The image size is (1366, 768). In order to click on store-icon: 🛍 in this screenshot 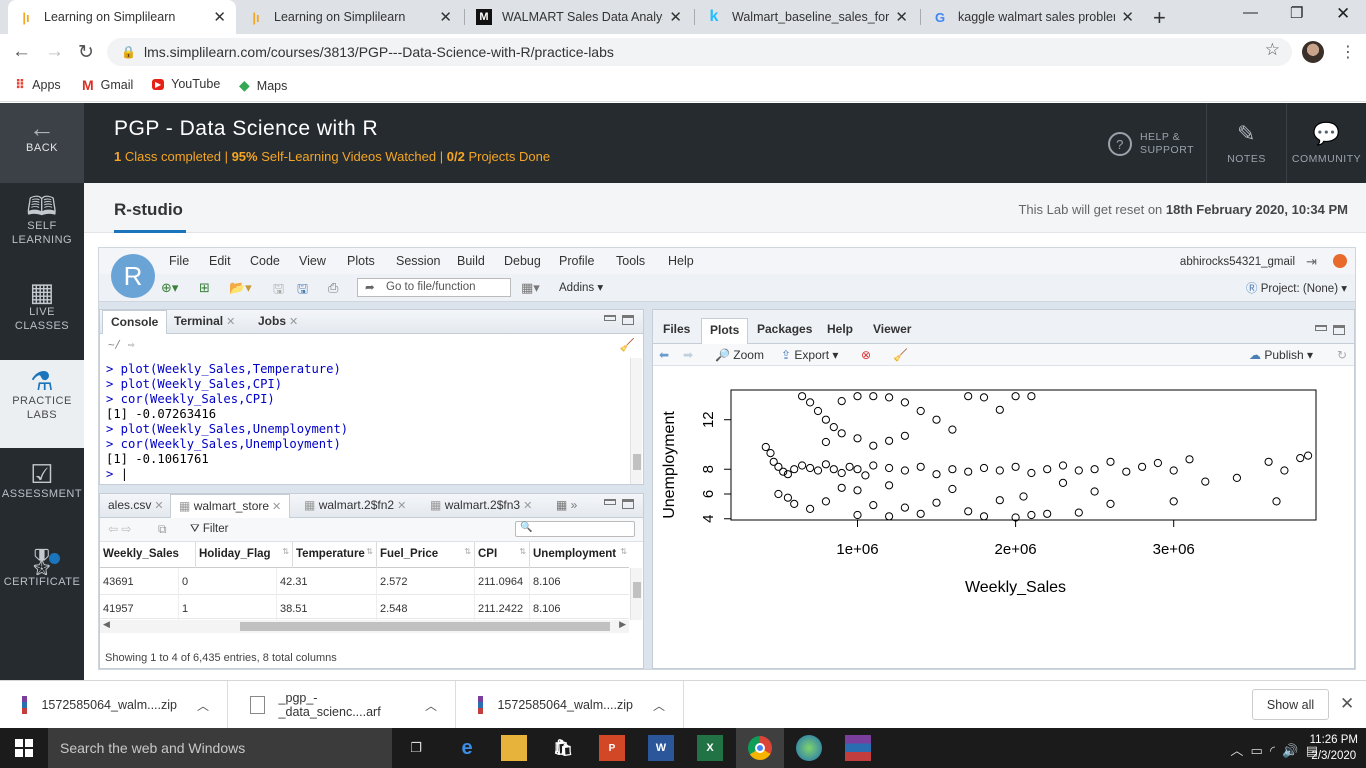, I will do `click(563, 748)`.